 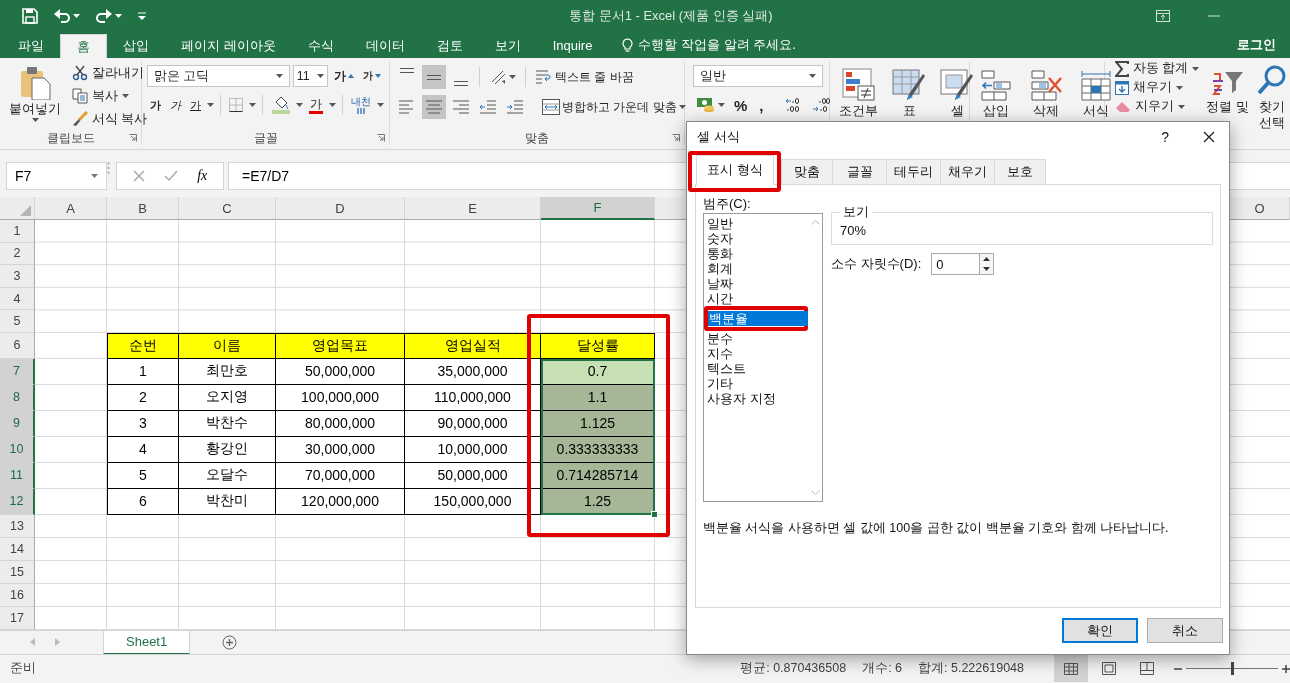 What do you see at coordinates (936, 528) in the screenshot?
I see `description-text: 백분율 서식을 사용하면 셀 값에 100을 곱한 값이 백분율 기호와 함께 나타납니다.` at bounding box center [936, 528].